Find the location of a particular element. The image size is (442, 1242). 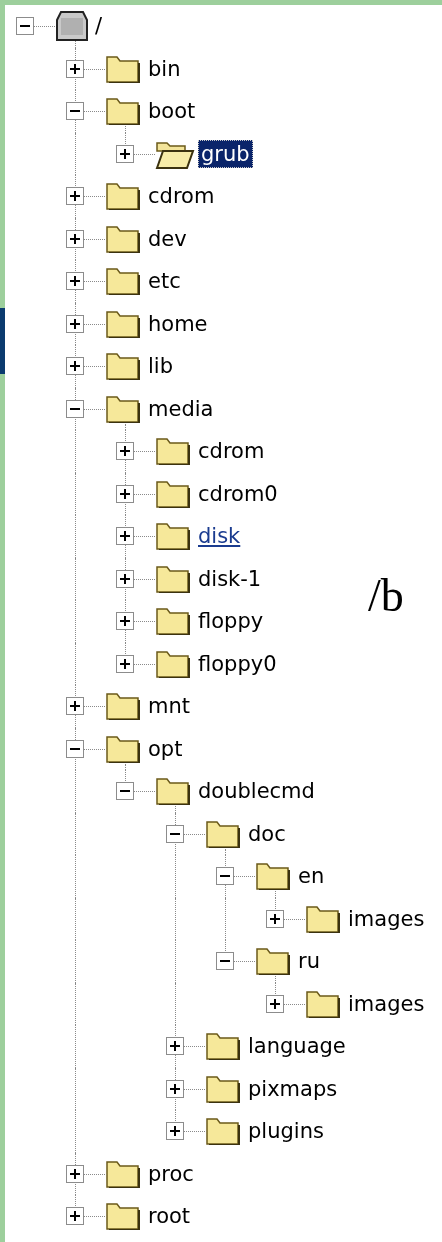

folder-label: lib is located at coordinates (160, 366).